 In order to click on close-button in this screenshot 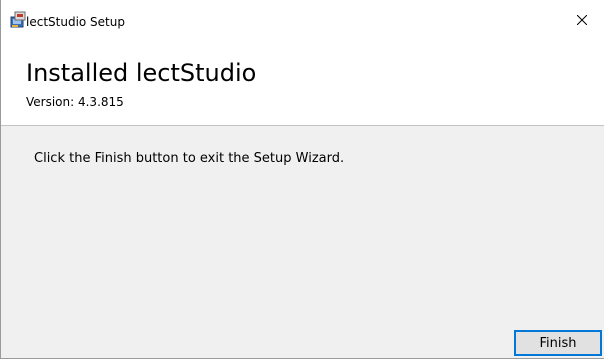, I will do `click(581, 19)`.